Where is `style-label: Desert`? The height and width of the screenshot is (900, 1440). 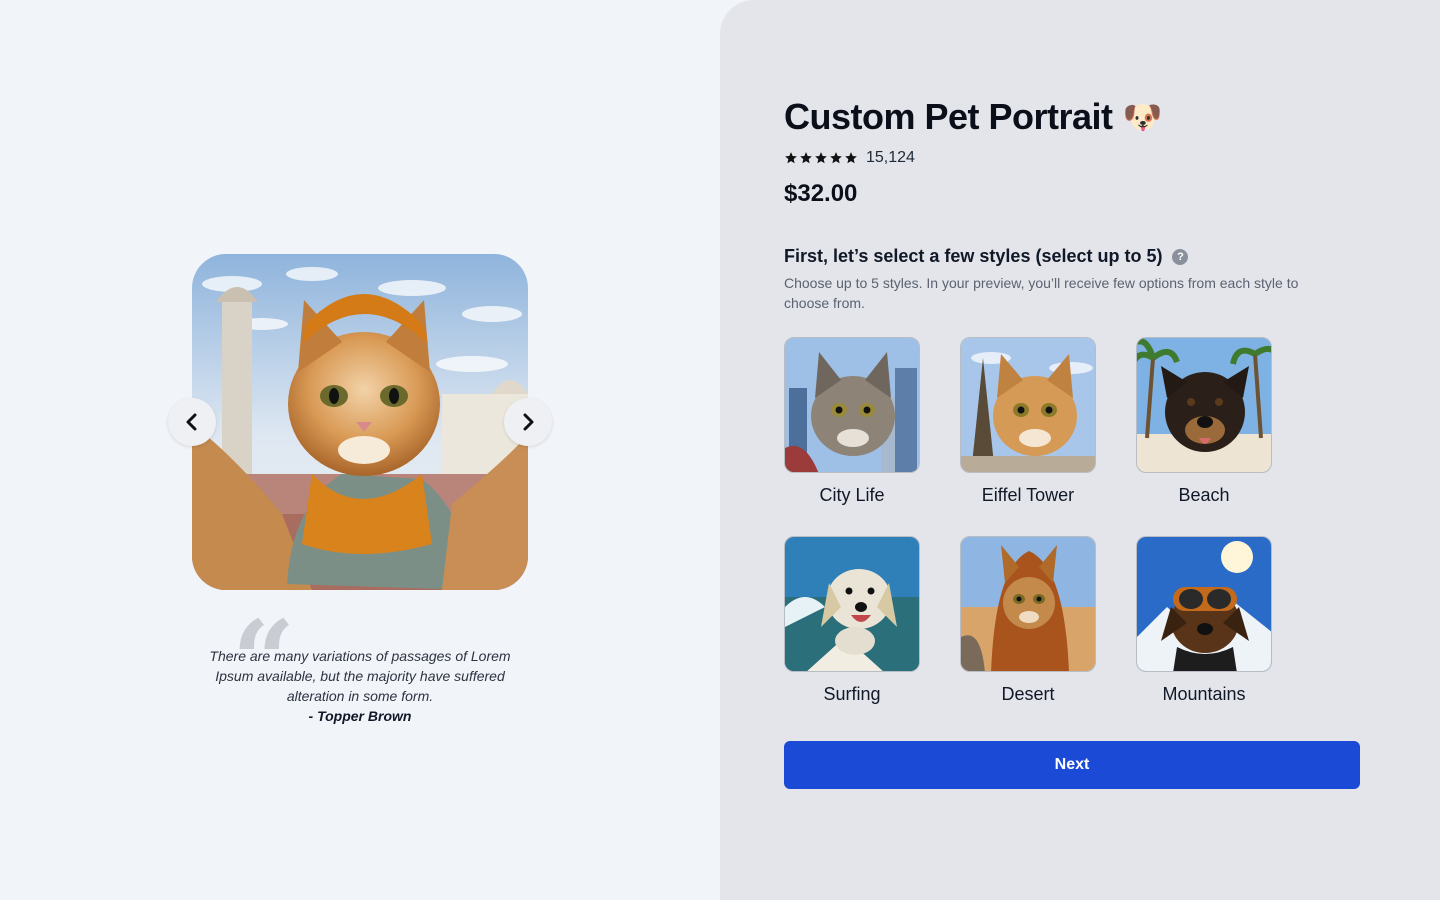
style-label: Desert is located at coordinates (1028, 694).